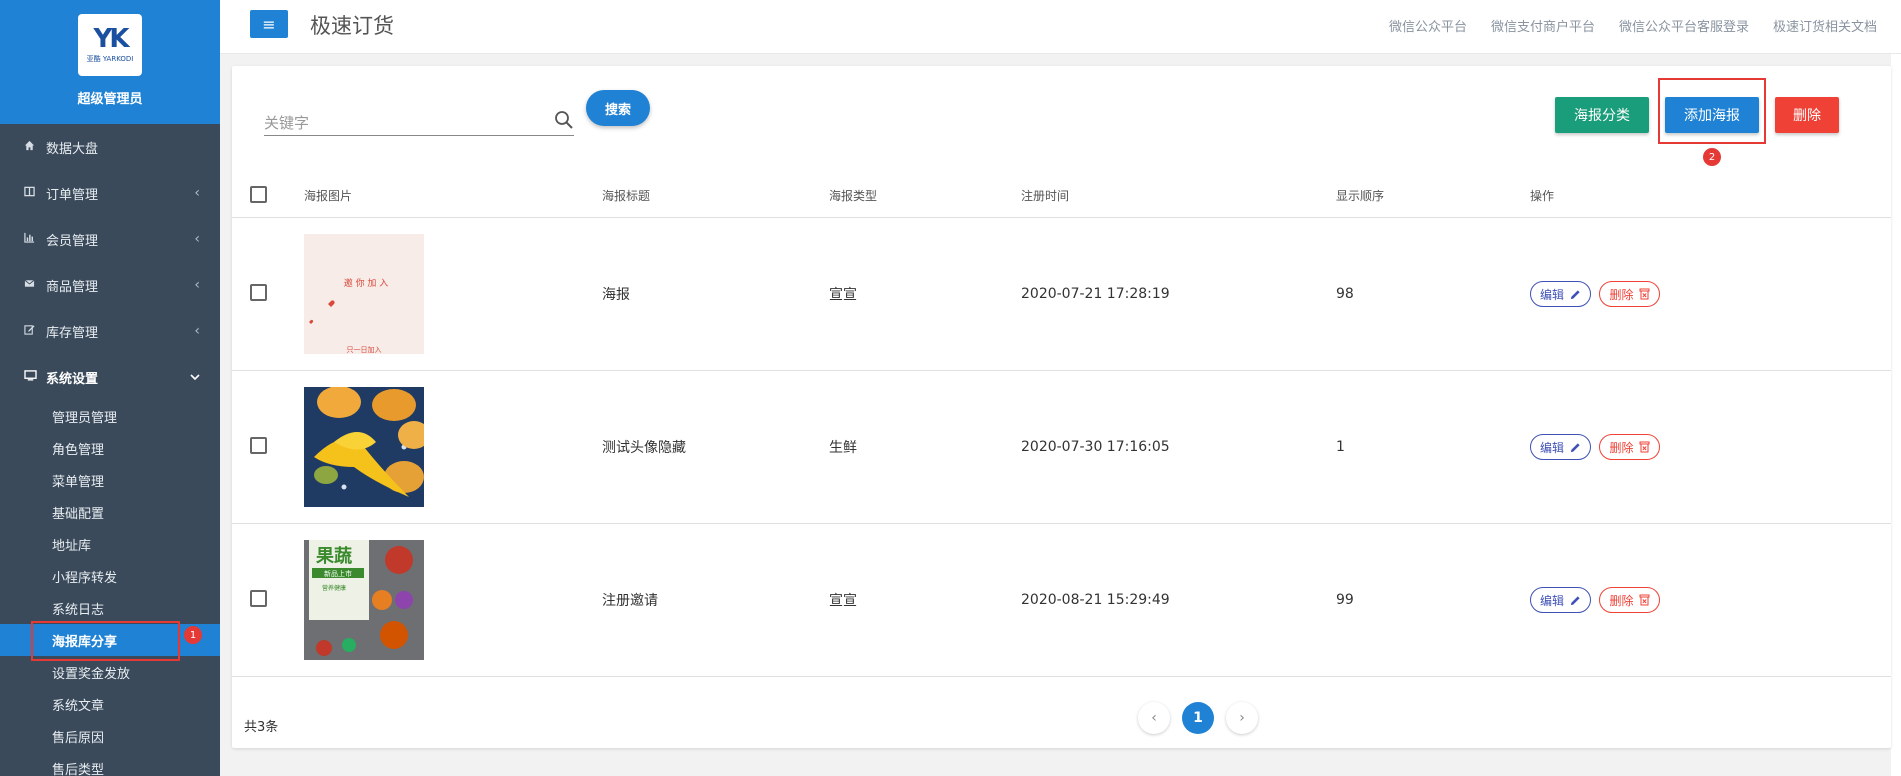 Image resolution: width=1901 pixels, height=776 pixels. Describe the element at coordinates (364, 447) in the screenshot. I see `poster-thumbnail` at that location.